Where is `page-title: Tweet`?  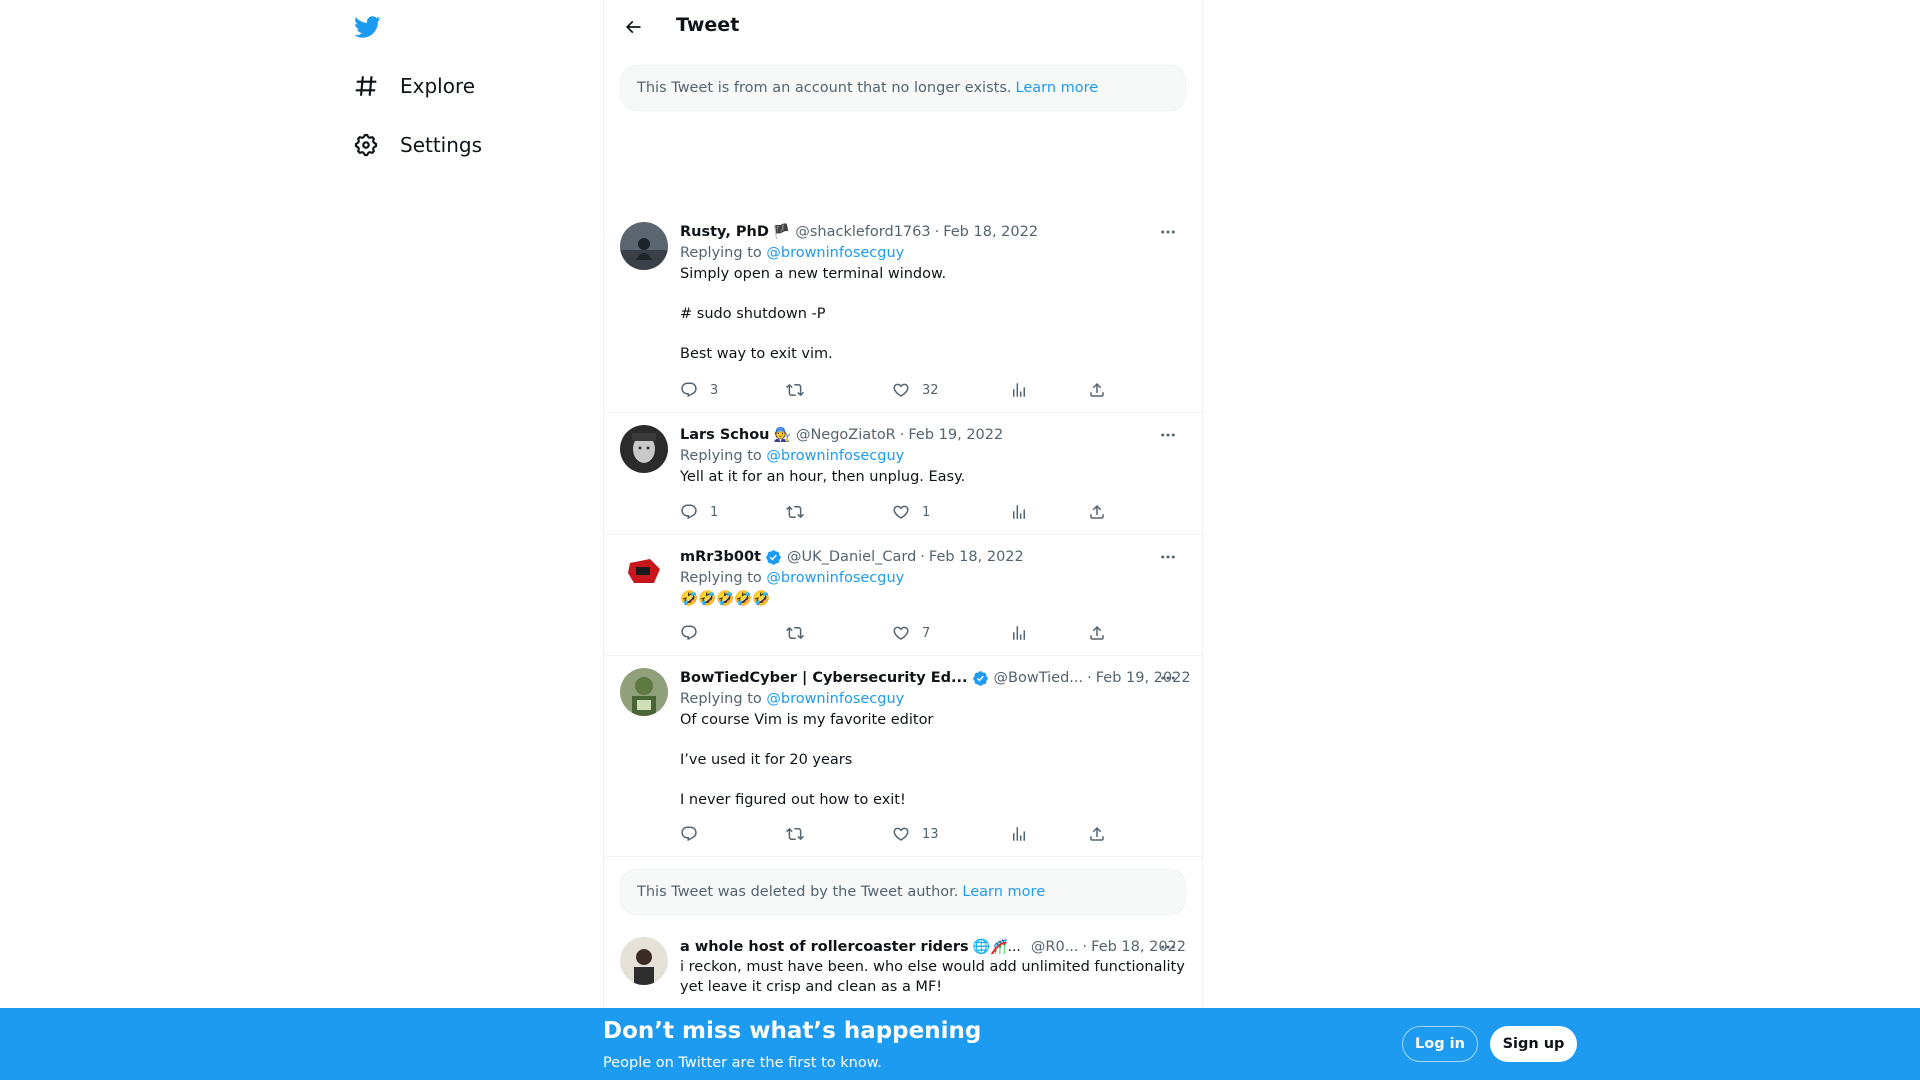 page-title: Tweet is located at coordinates (708, 25).